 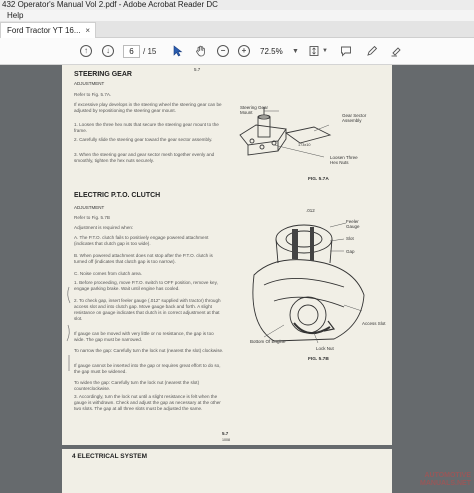 I want to click on page-top-number: 5.7, so click(x=197, y=69).